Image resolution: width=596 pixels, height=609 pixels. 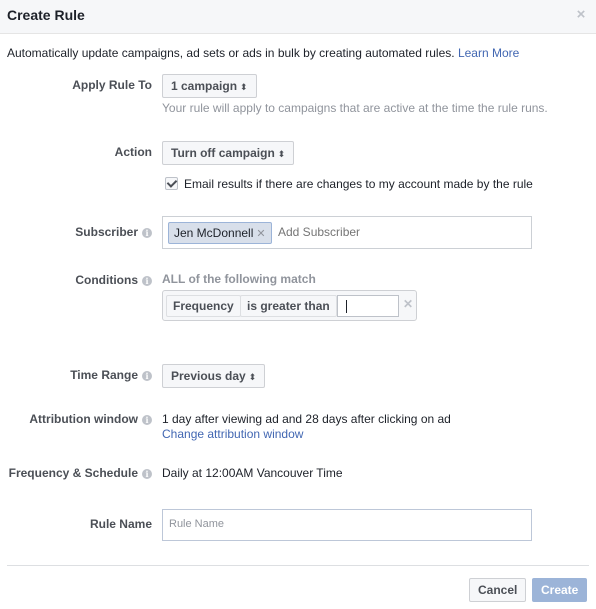 I want to click on action-value: Turn off campaign, so click(x=223, y=153).